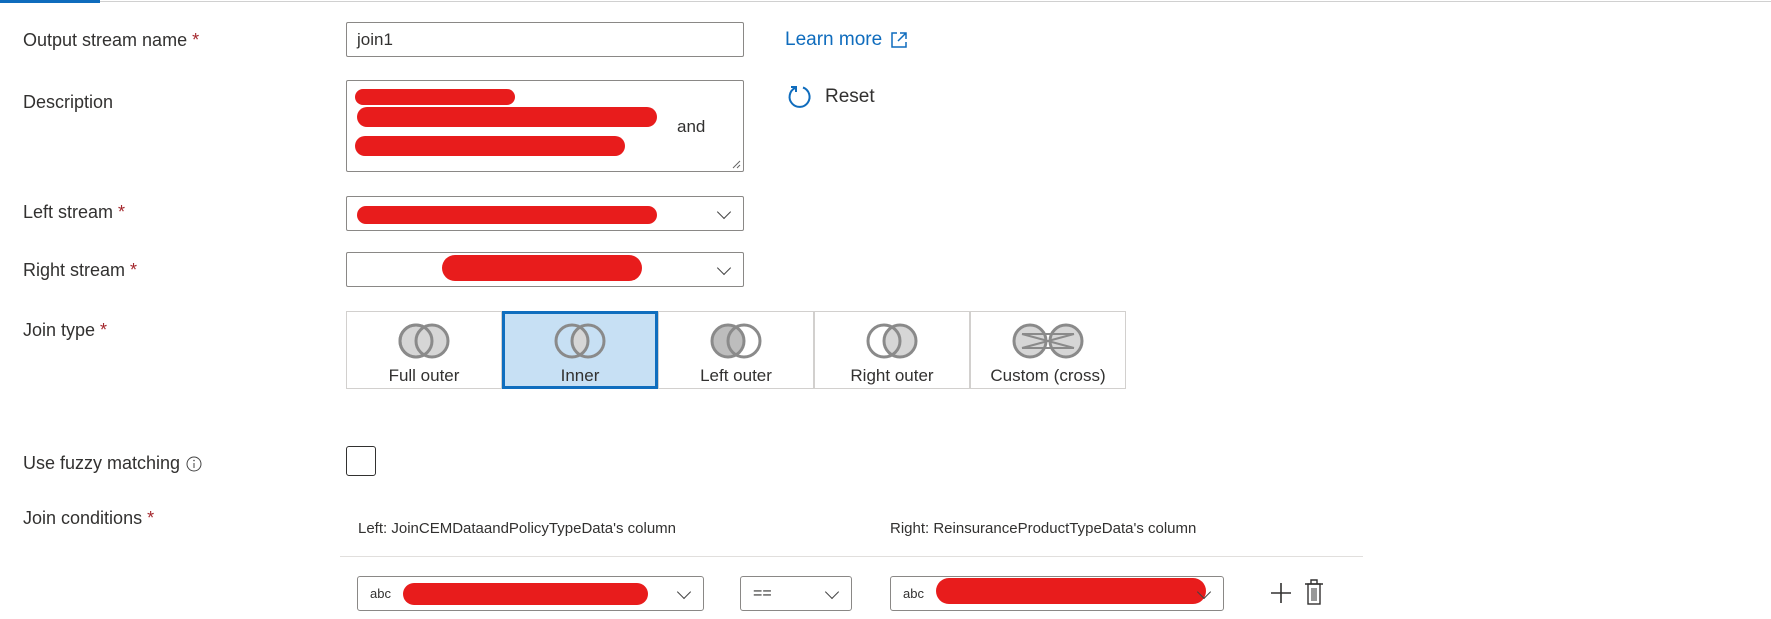 This screenshot has width=1771, height=619. Describe the element at coordinates (1057, 593) in the screenshot. I see `right-column-dropdown: abc` at that location.